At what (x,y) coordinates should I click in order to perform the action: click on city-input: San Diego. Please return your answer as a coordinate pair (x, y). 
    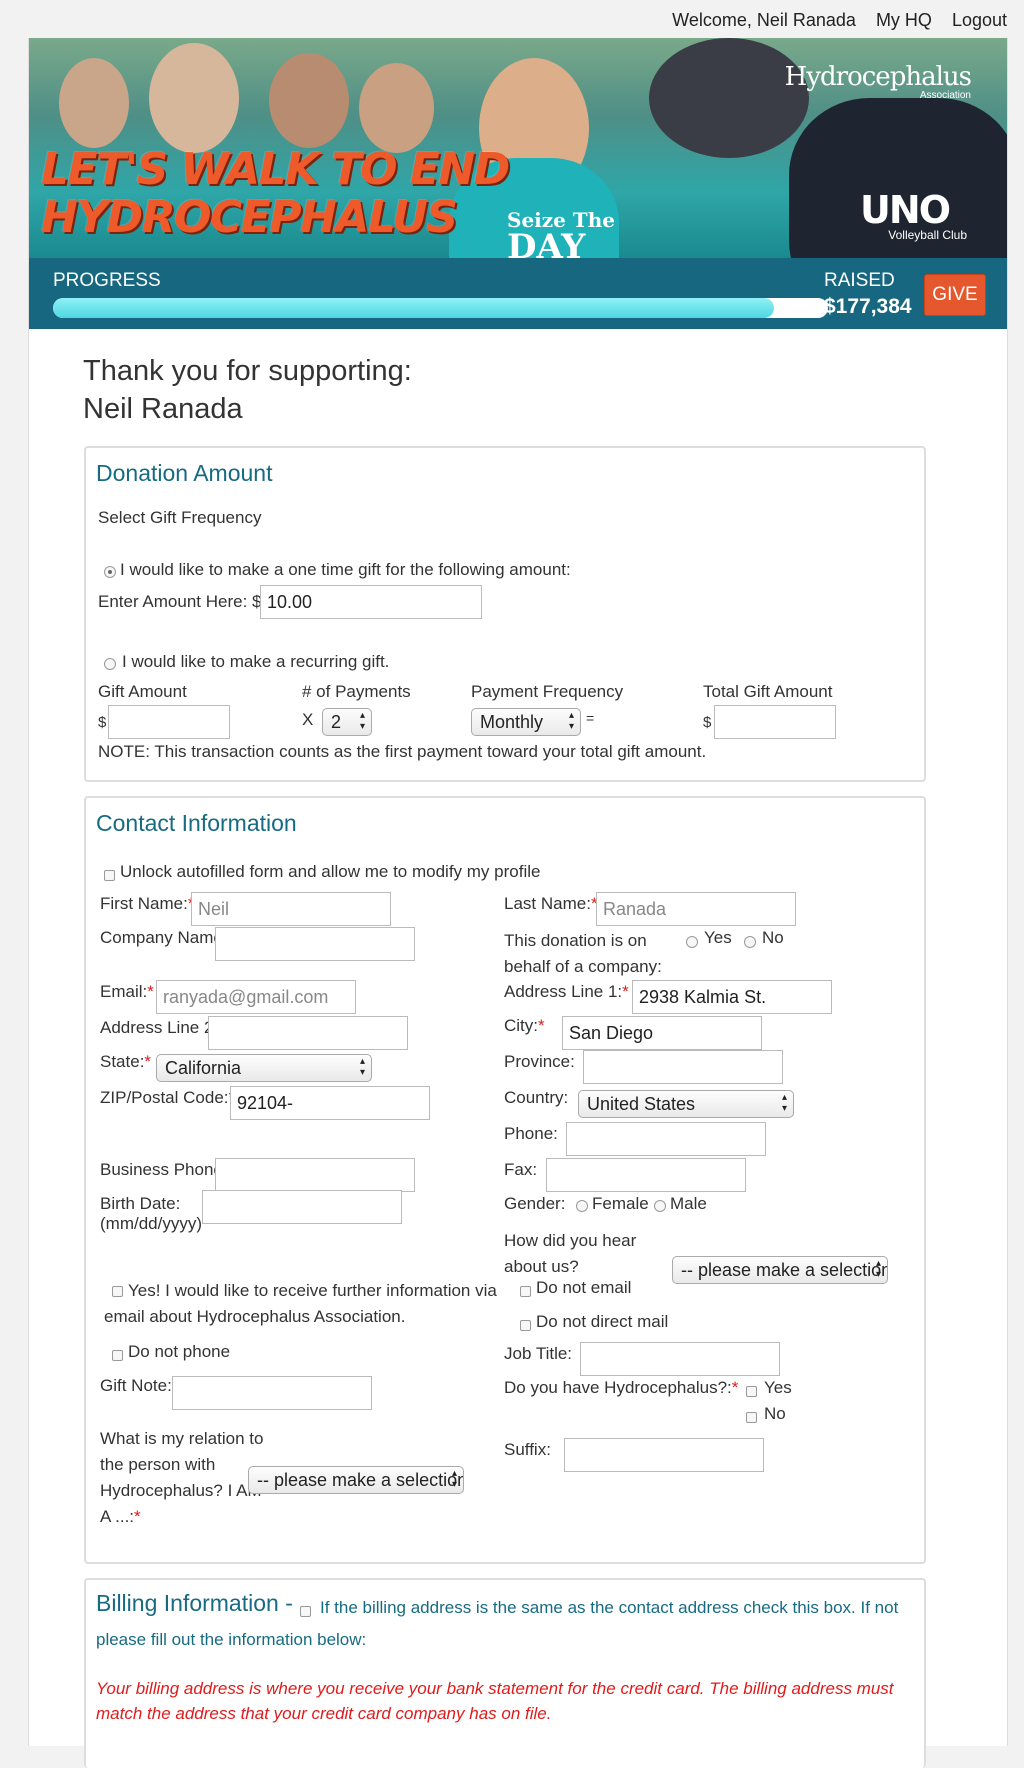
    Looking at the image, I should click on (662, 1033).